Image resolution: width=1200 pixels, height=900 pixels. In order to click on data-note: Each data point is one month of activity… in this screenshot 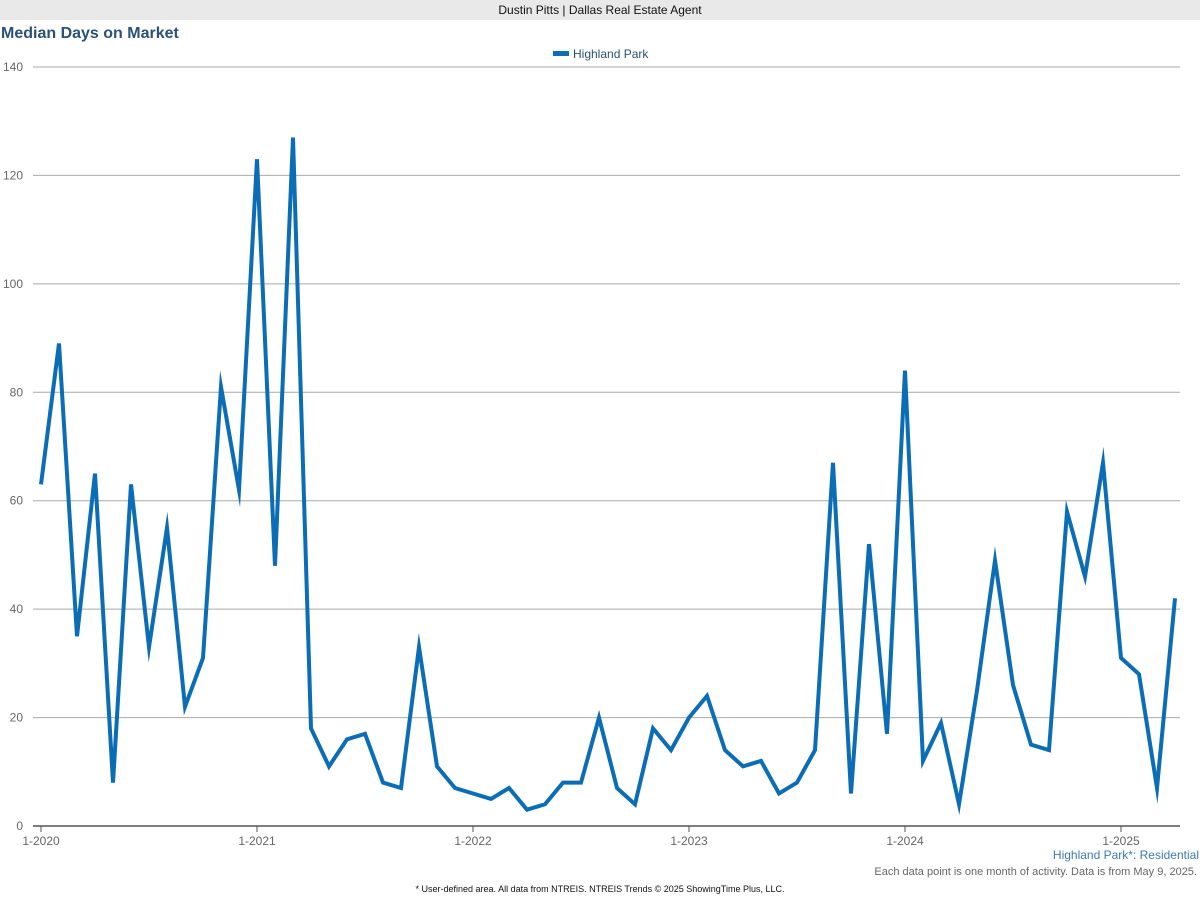, I will do `click(1035, 872)`.